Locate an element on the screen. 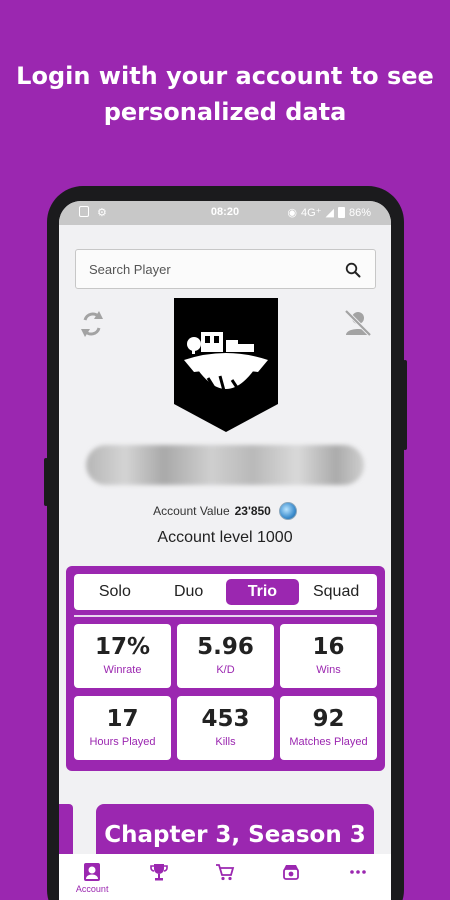 The width and height of the screenshot is (450, 900). player-banner is located at coordinates (226, 365).